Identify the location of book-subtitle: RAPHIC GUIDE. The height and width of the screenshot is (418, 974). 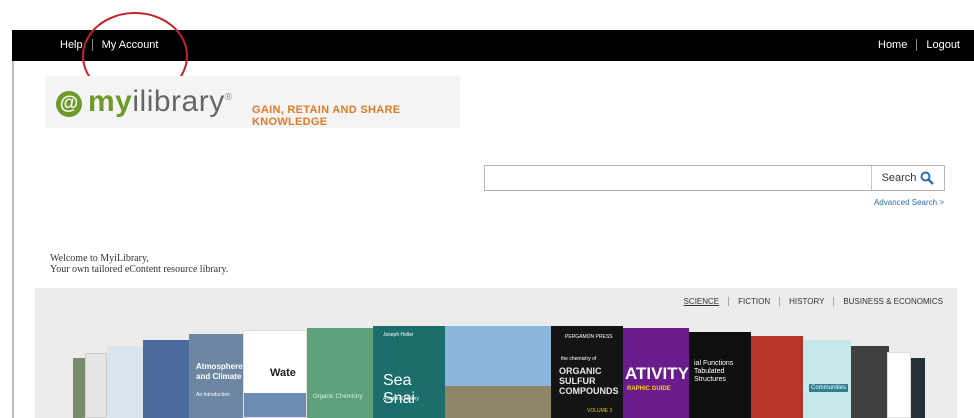
(649, 389).